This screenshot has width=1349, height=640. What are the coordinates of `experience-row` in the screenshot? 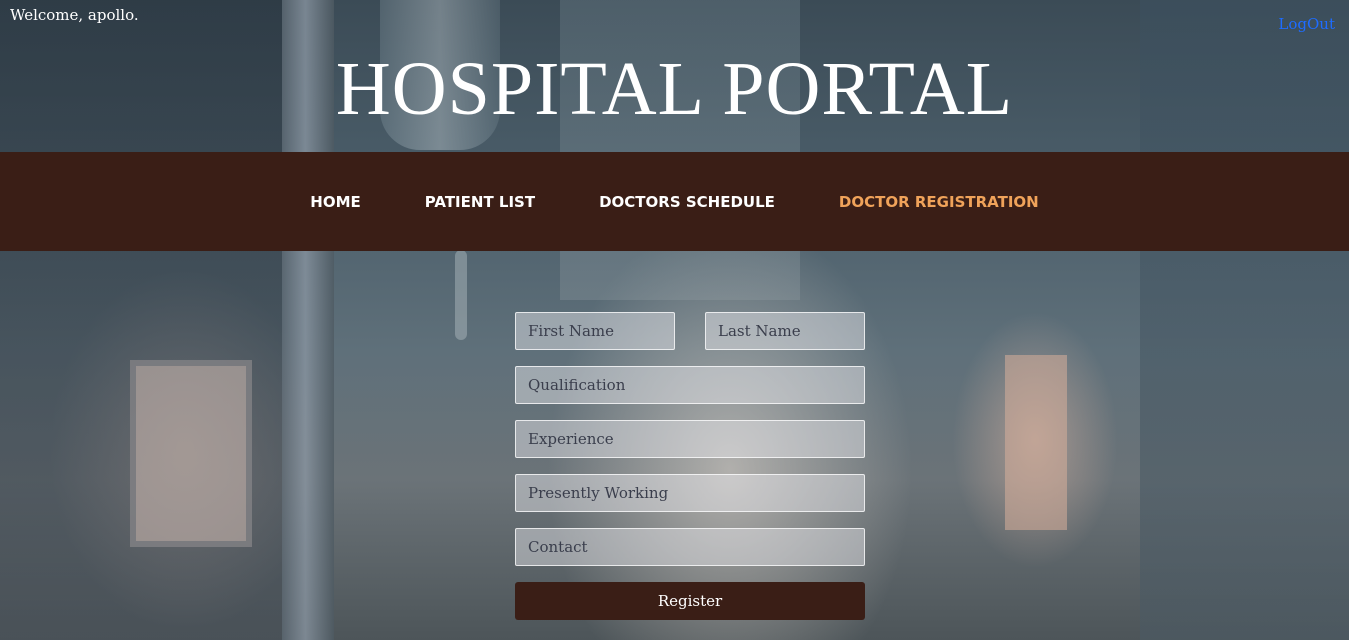 It's located at (690, 439).